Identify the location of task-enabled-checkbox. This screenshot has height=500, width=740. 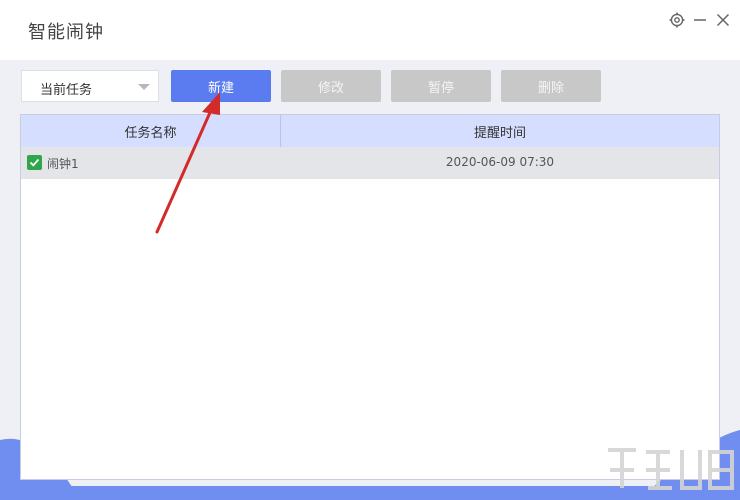
(34, 162).